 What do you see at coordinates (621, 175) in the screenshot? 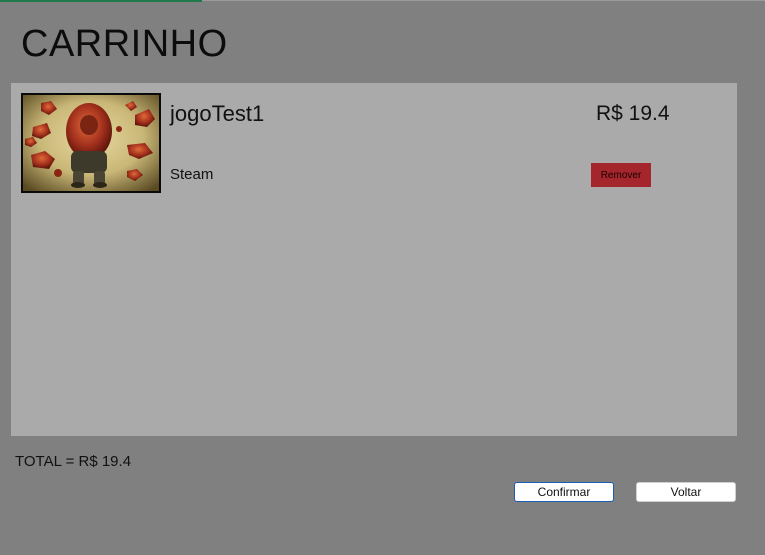
I see `remove-button: Remover` at bounding box center [621, 175].